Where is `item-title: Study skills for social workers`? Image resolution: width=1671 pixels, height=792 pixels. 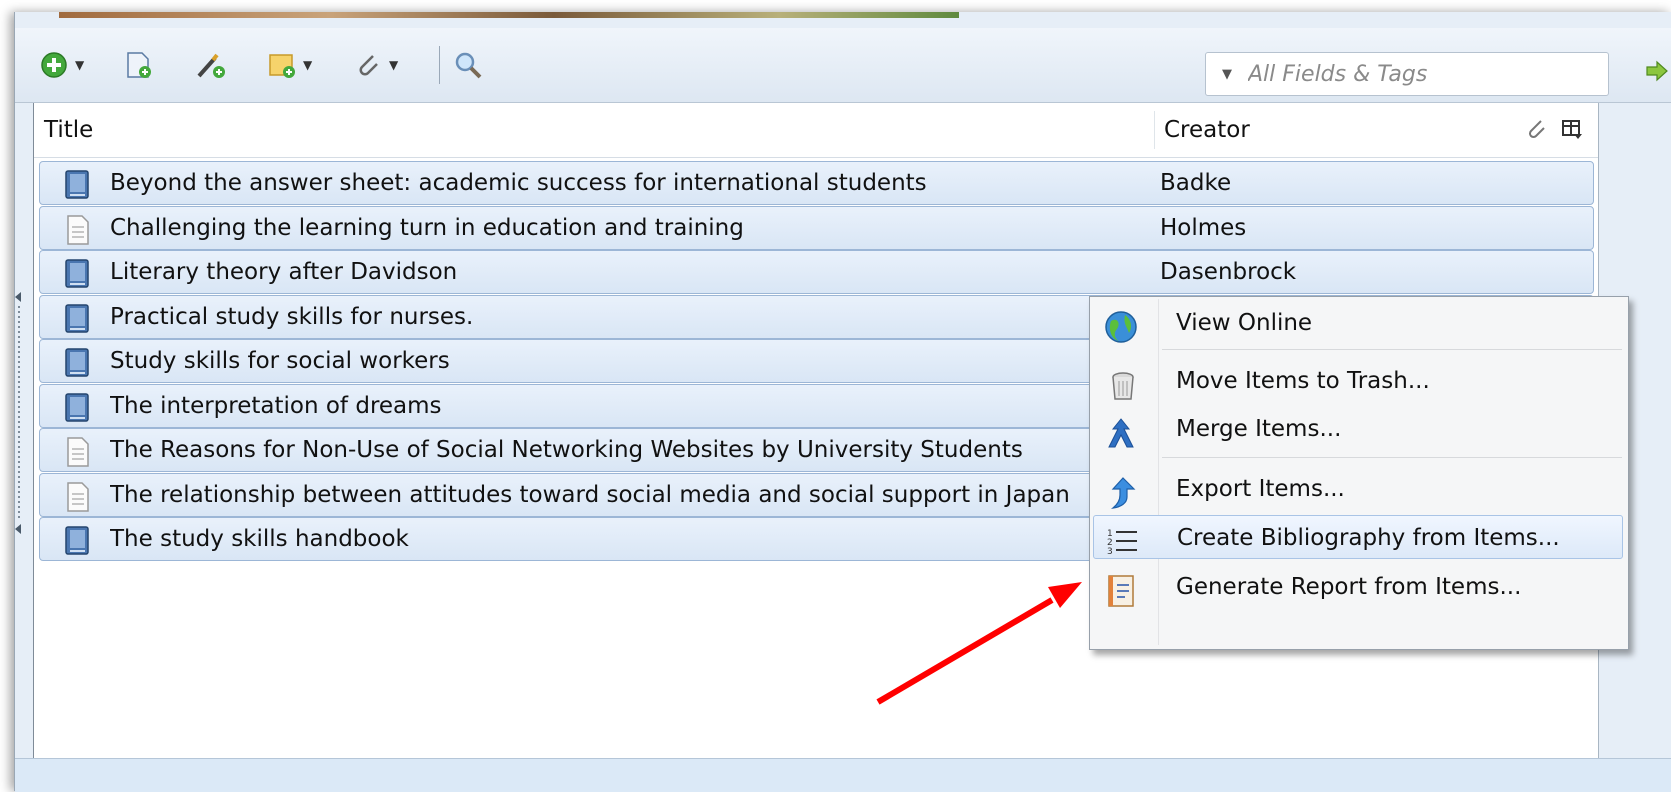 item-title: Study skills for social workers is located at coordinates (280, 361).